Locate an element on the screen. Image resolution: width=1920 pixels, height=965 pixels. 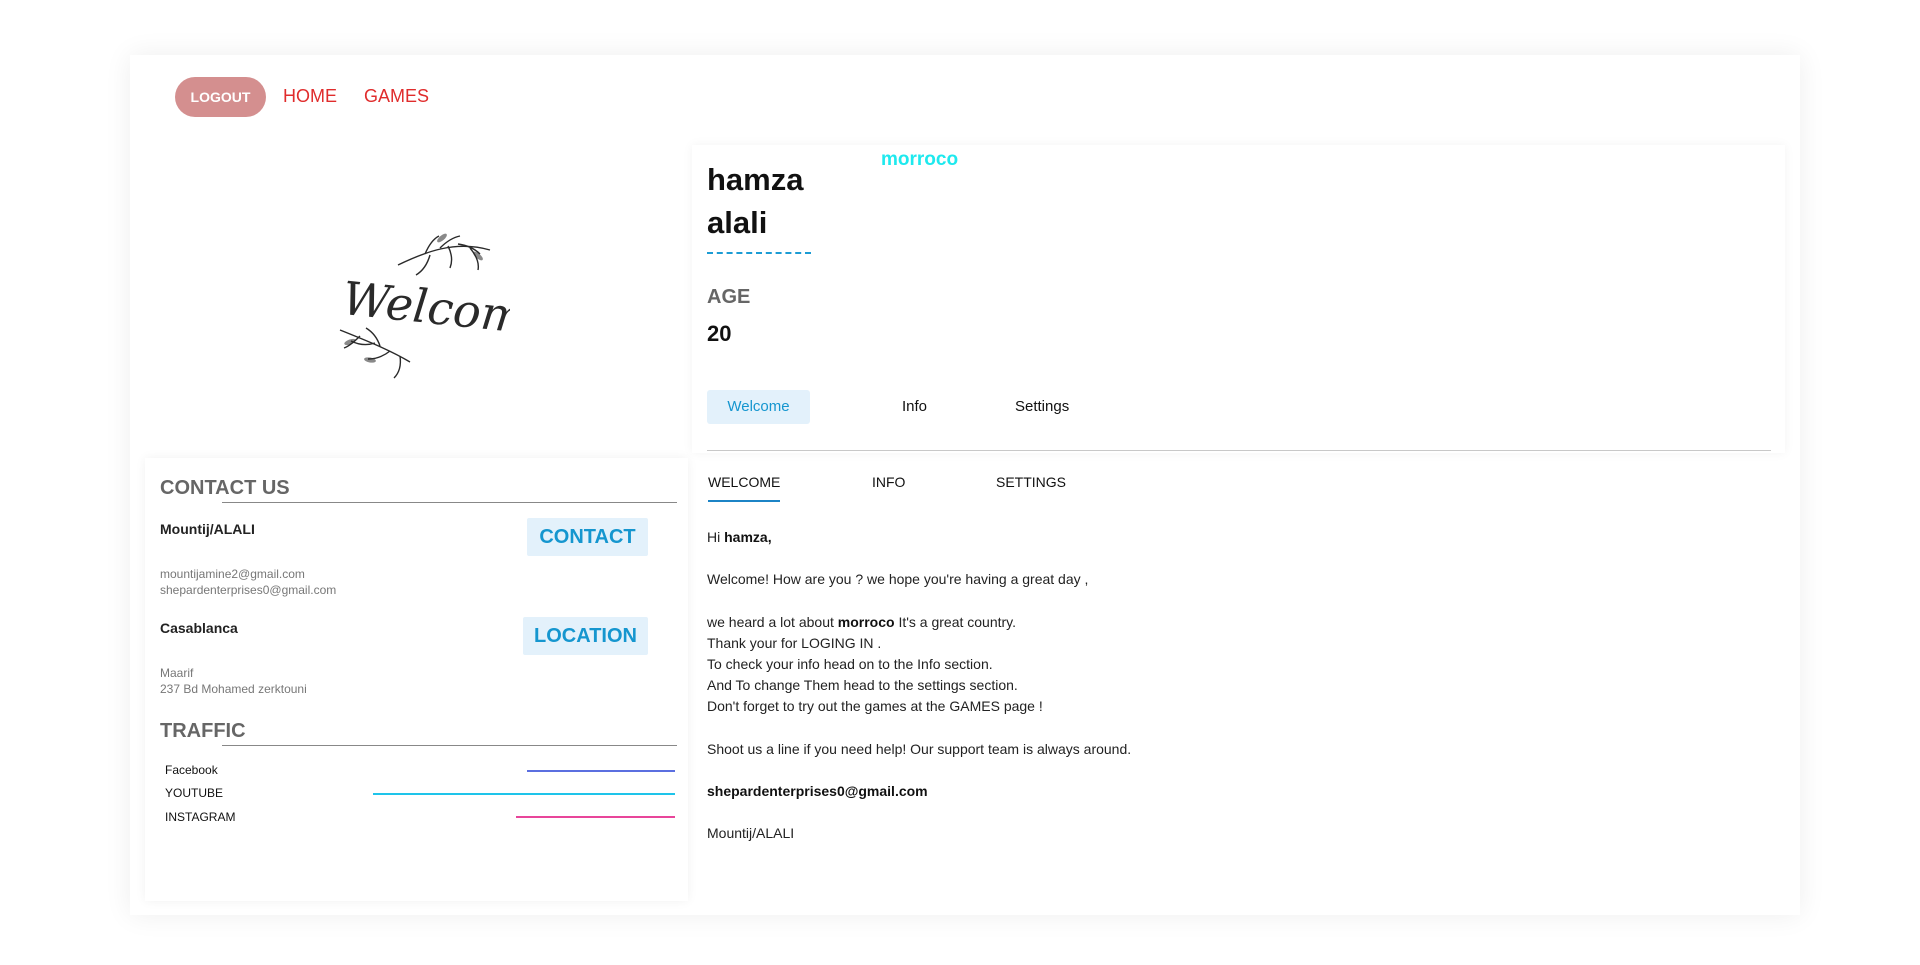
thanks-line: Thank your for LOGING IN . is located at coordinates (794, 643).